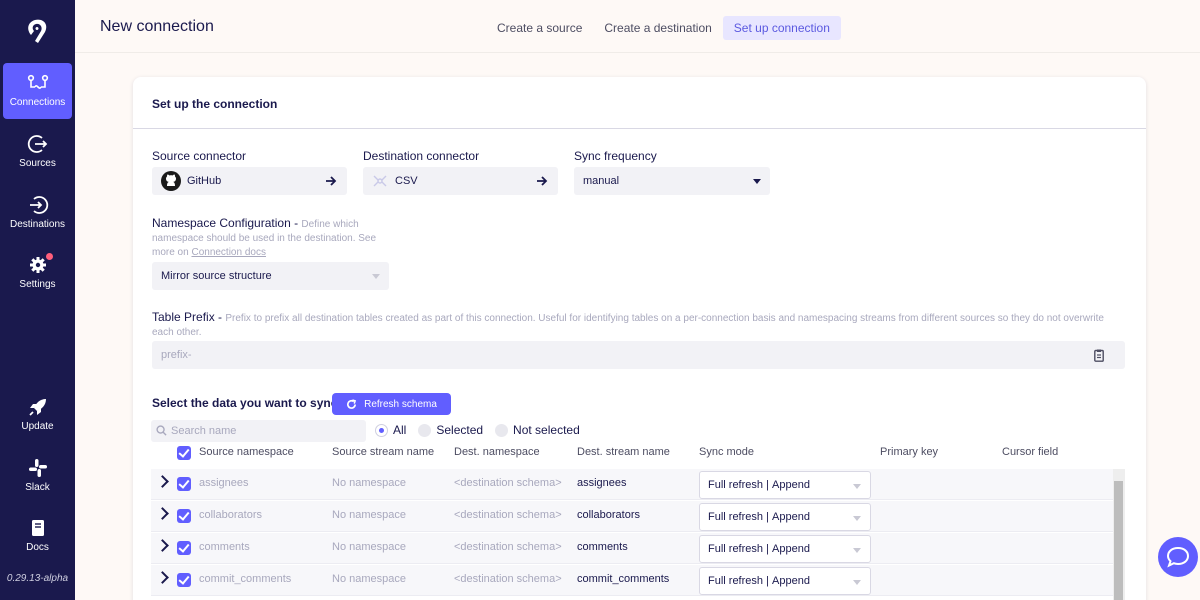  What do you see at coordinates (383, 452) in the screenshot?
I see `column-header-source-stream: Source stream name` at bounding box center [383, 452].